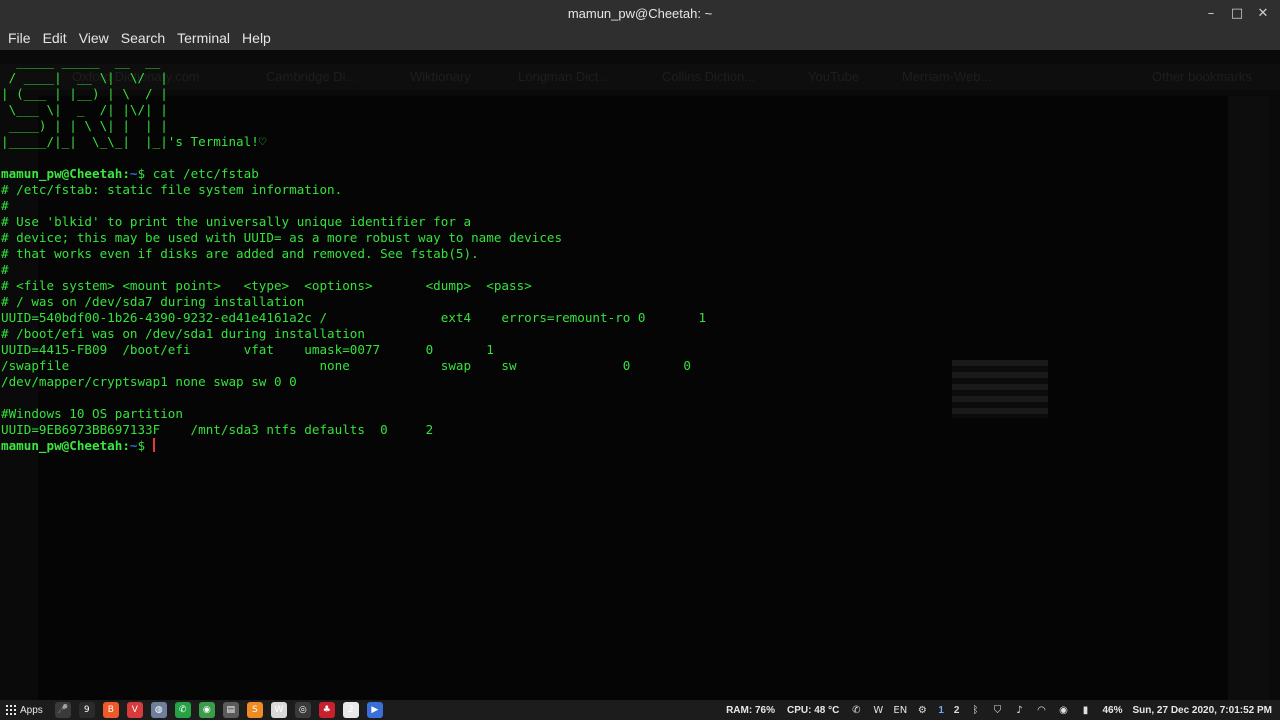 This screenshot has height=720, width=1280. I want to click on taskbar-left: Apps 🎤 9BV ◍ ✆ ◉ ▤ SW ◎ ♣ 2 ▶, so click(193, 710).